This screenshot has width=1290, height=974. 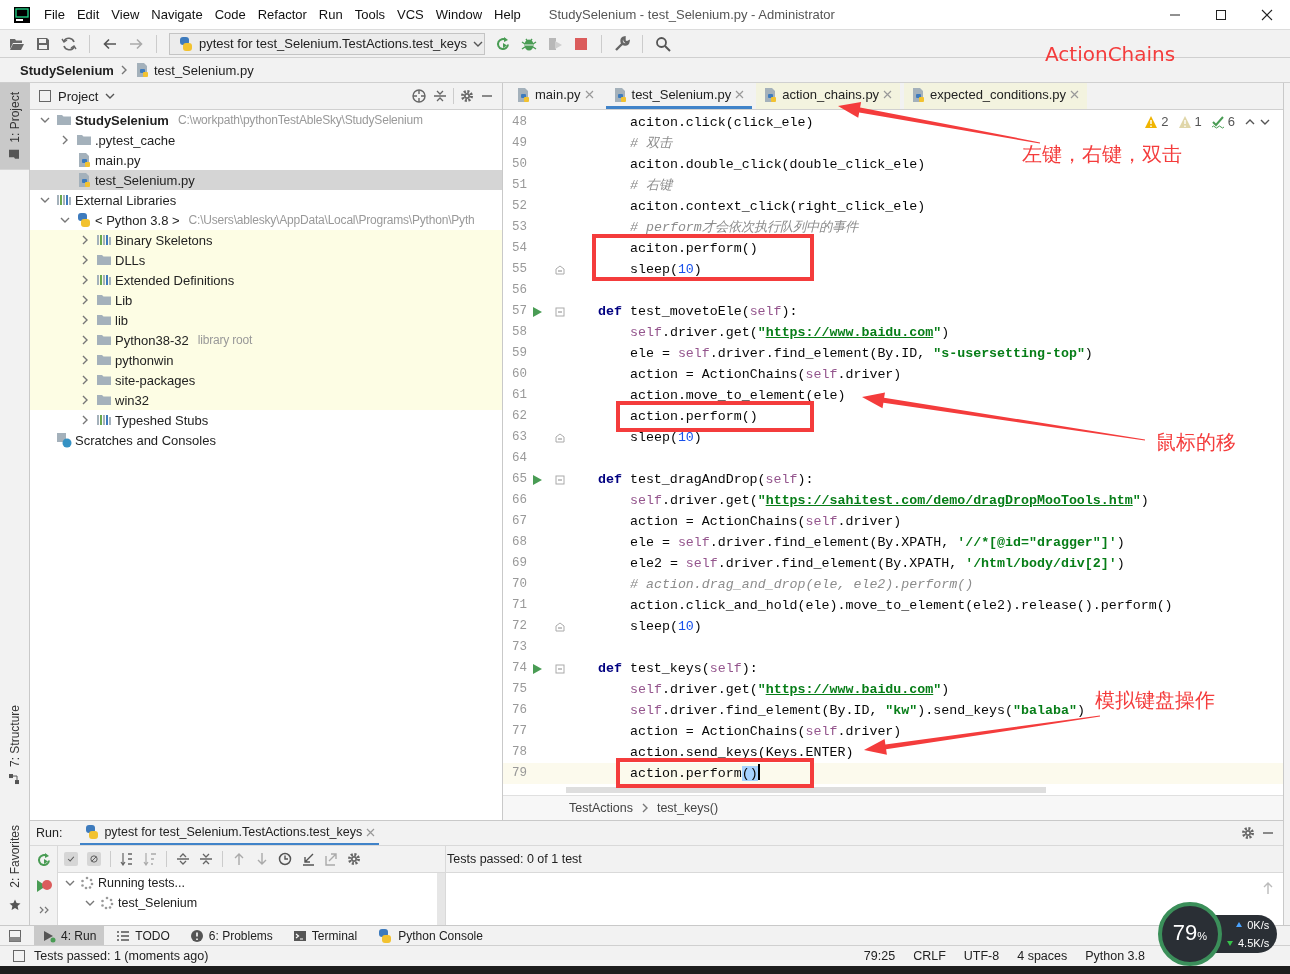 What do you see at coordinates (981, 956) in the screenshot?
I see `status-item: UTF-8` at bounding box center [981, 956].